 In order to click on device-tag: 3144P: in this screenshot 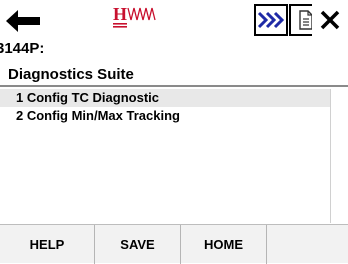, I will do `click(22, 48)`.